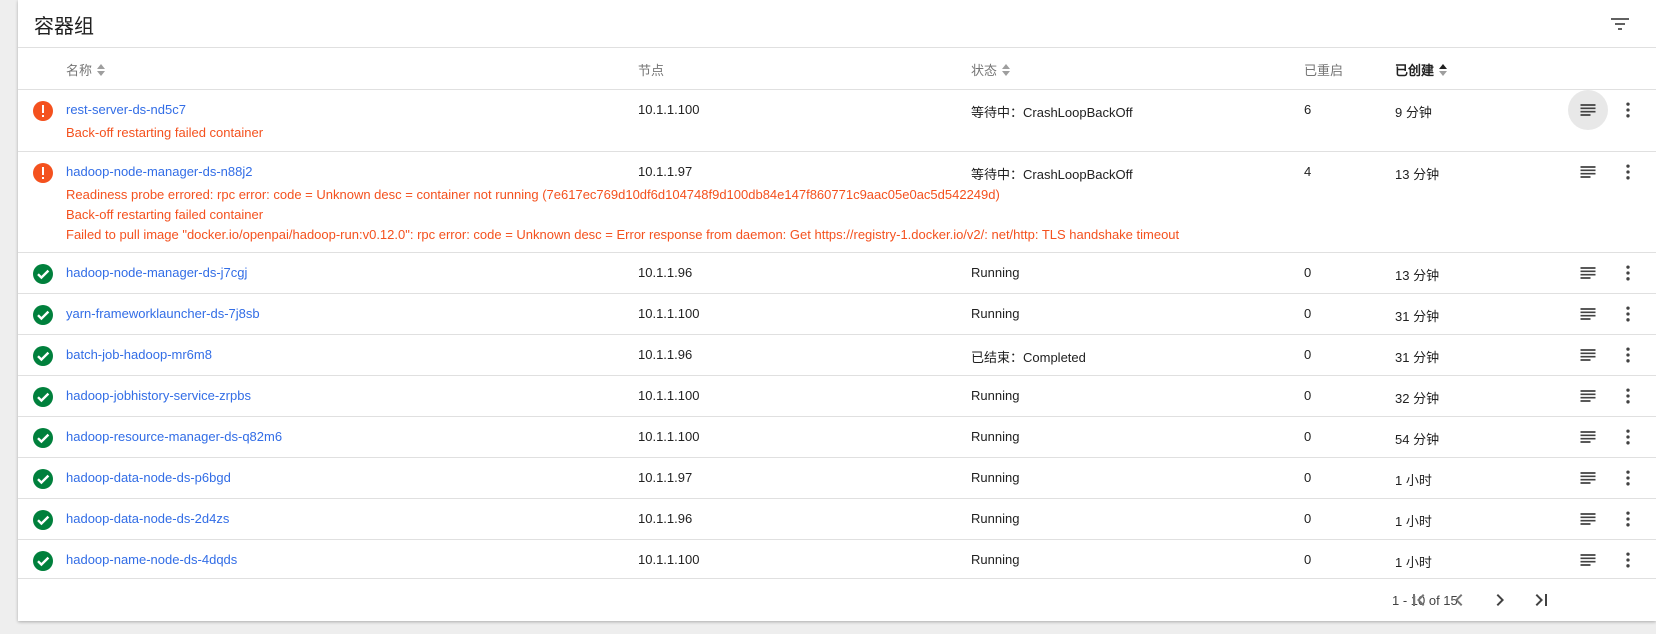 This screenshot has width=1656, height=634. I want to click on pod-name-link: rest-server-ds-nd5c7, so click(126, 109).